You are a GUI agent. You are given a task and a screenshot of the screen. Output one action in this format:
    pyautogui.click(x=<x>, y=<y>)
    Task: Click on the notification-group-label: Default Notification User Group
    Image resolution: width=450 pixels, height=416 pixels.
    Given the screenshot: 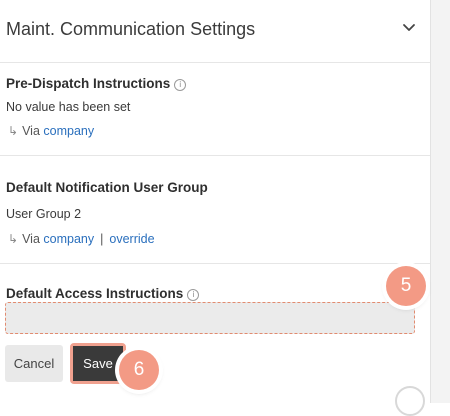 What is the action you would take?
    pyautogui.click(x=107, y=187)
    